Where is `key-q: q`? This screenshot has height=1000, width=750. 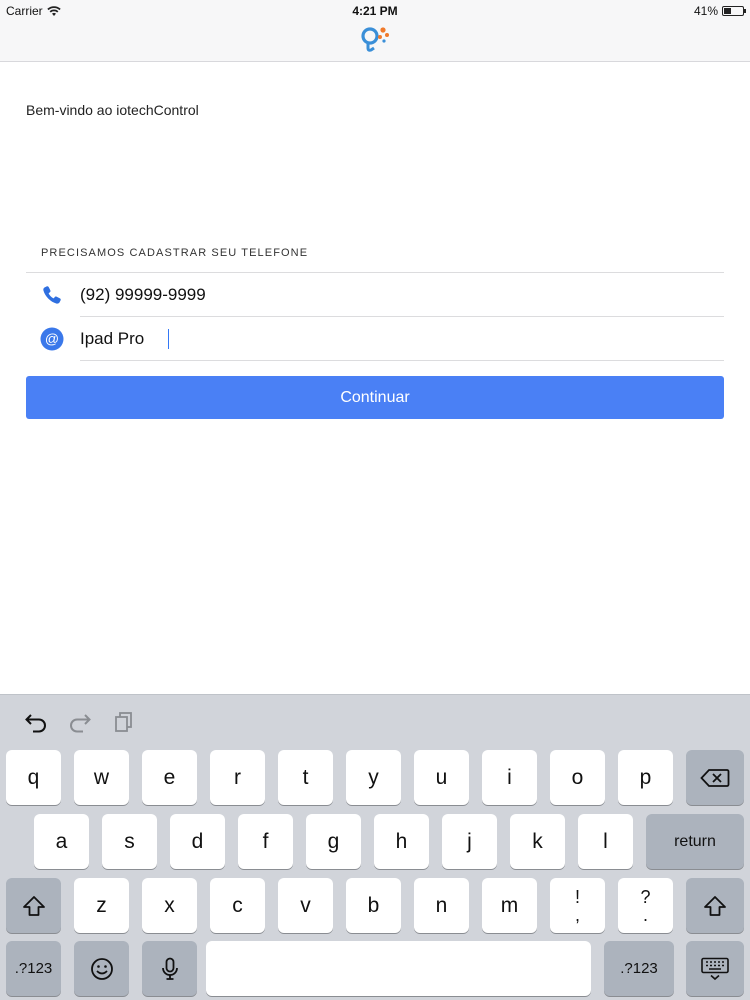
key-q: q is located at coordinates (33, 777).